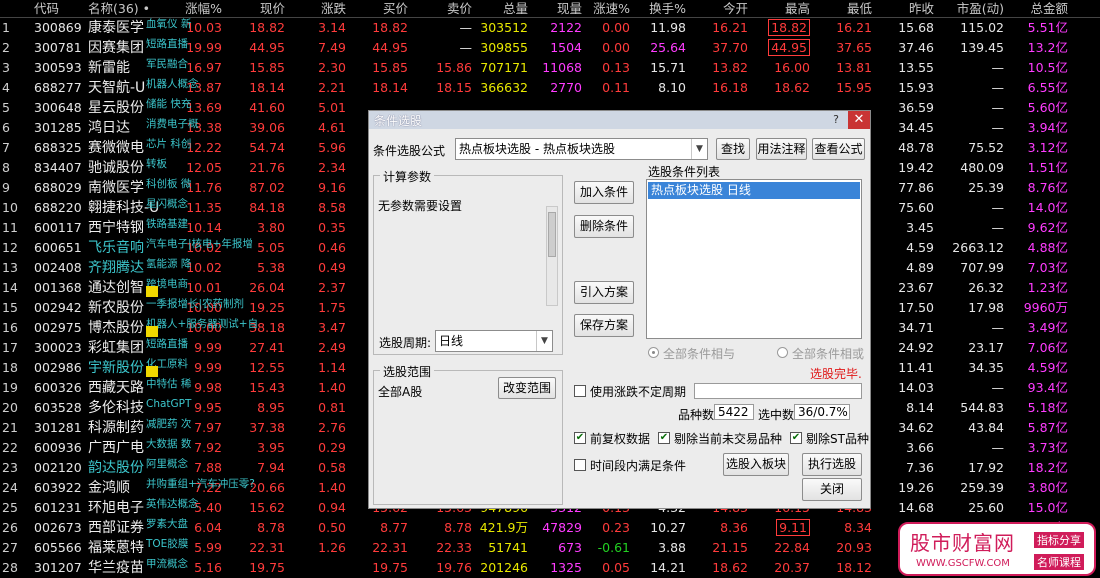 This screenshot has width=1100, height=578. I want to click on exclude-st-checkbox: ✔, so click(796, 438).